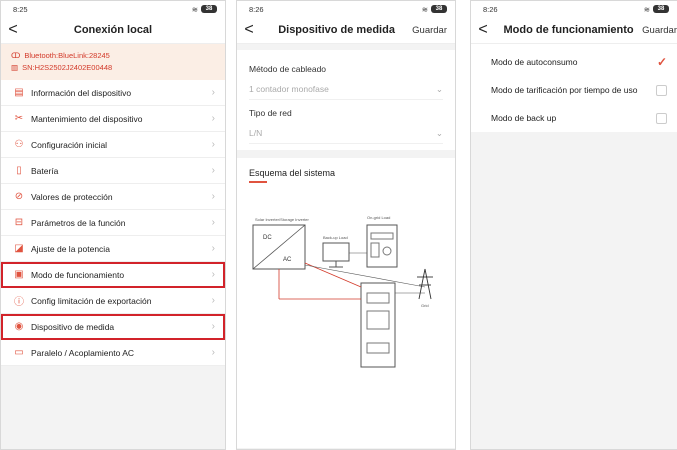  I want to click on page-title: Dispositivo de medida, so click(336, 30).